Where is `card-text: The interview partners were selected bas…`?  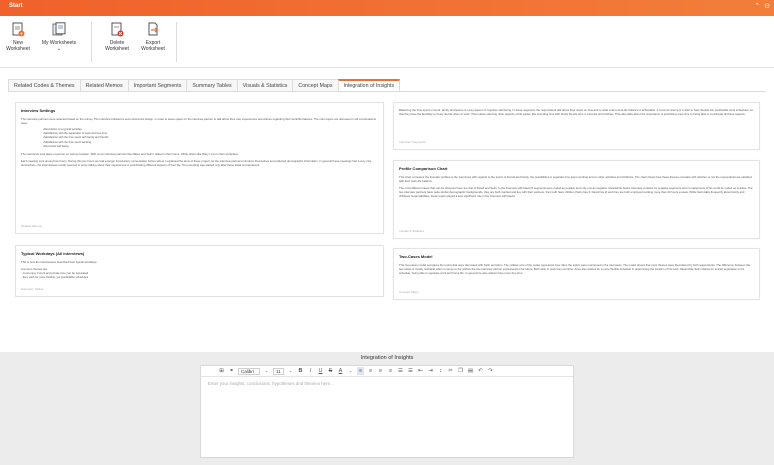 card-text: The interview partners were selected bas… is located at coordinates (199, 121).